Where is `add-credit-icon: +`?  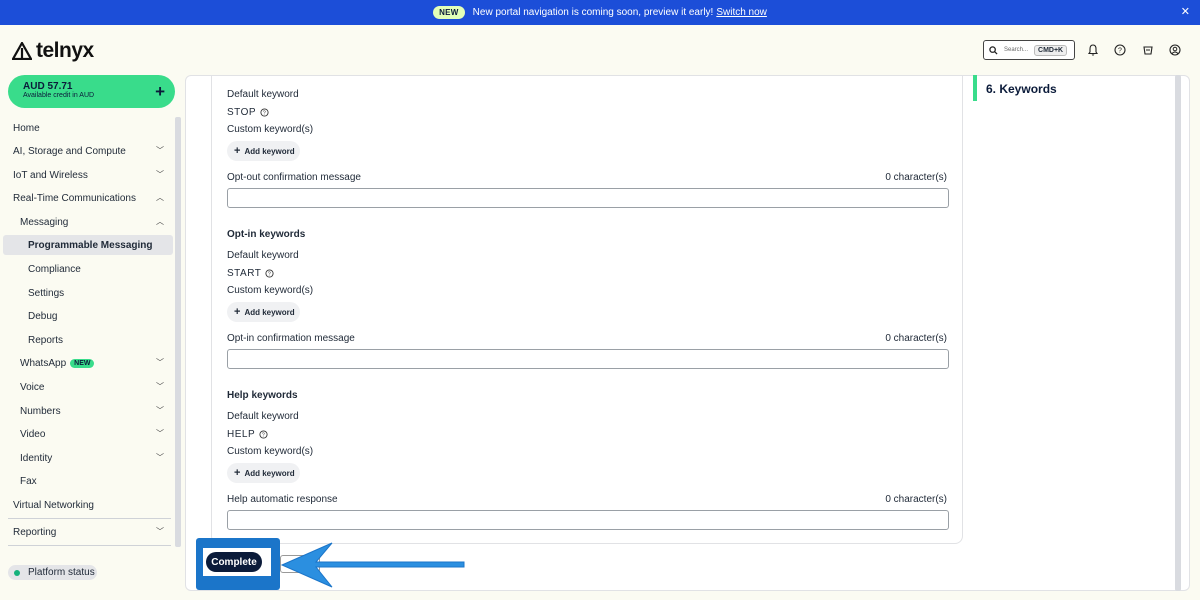
add-credit-icon: + is located at coordinates (160, 92).